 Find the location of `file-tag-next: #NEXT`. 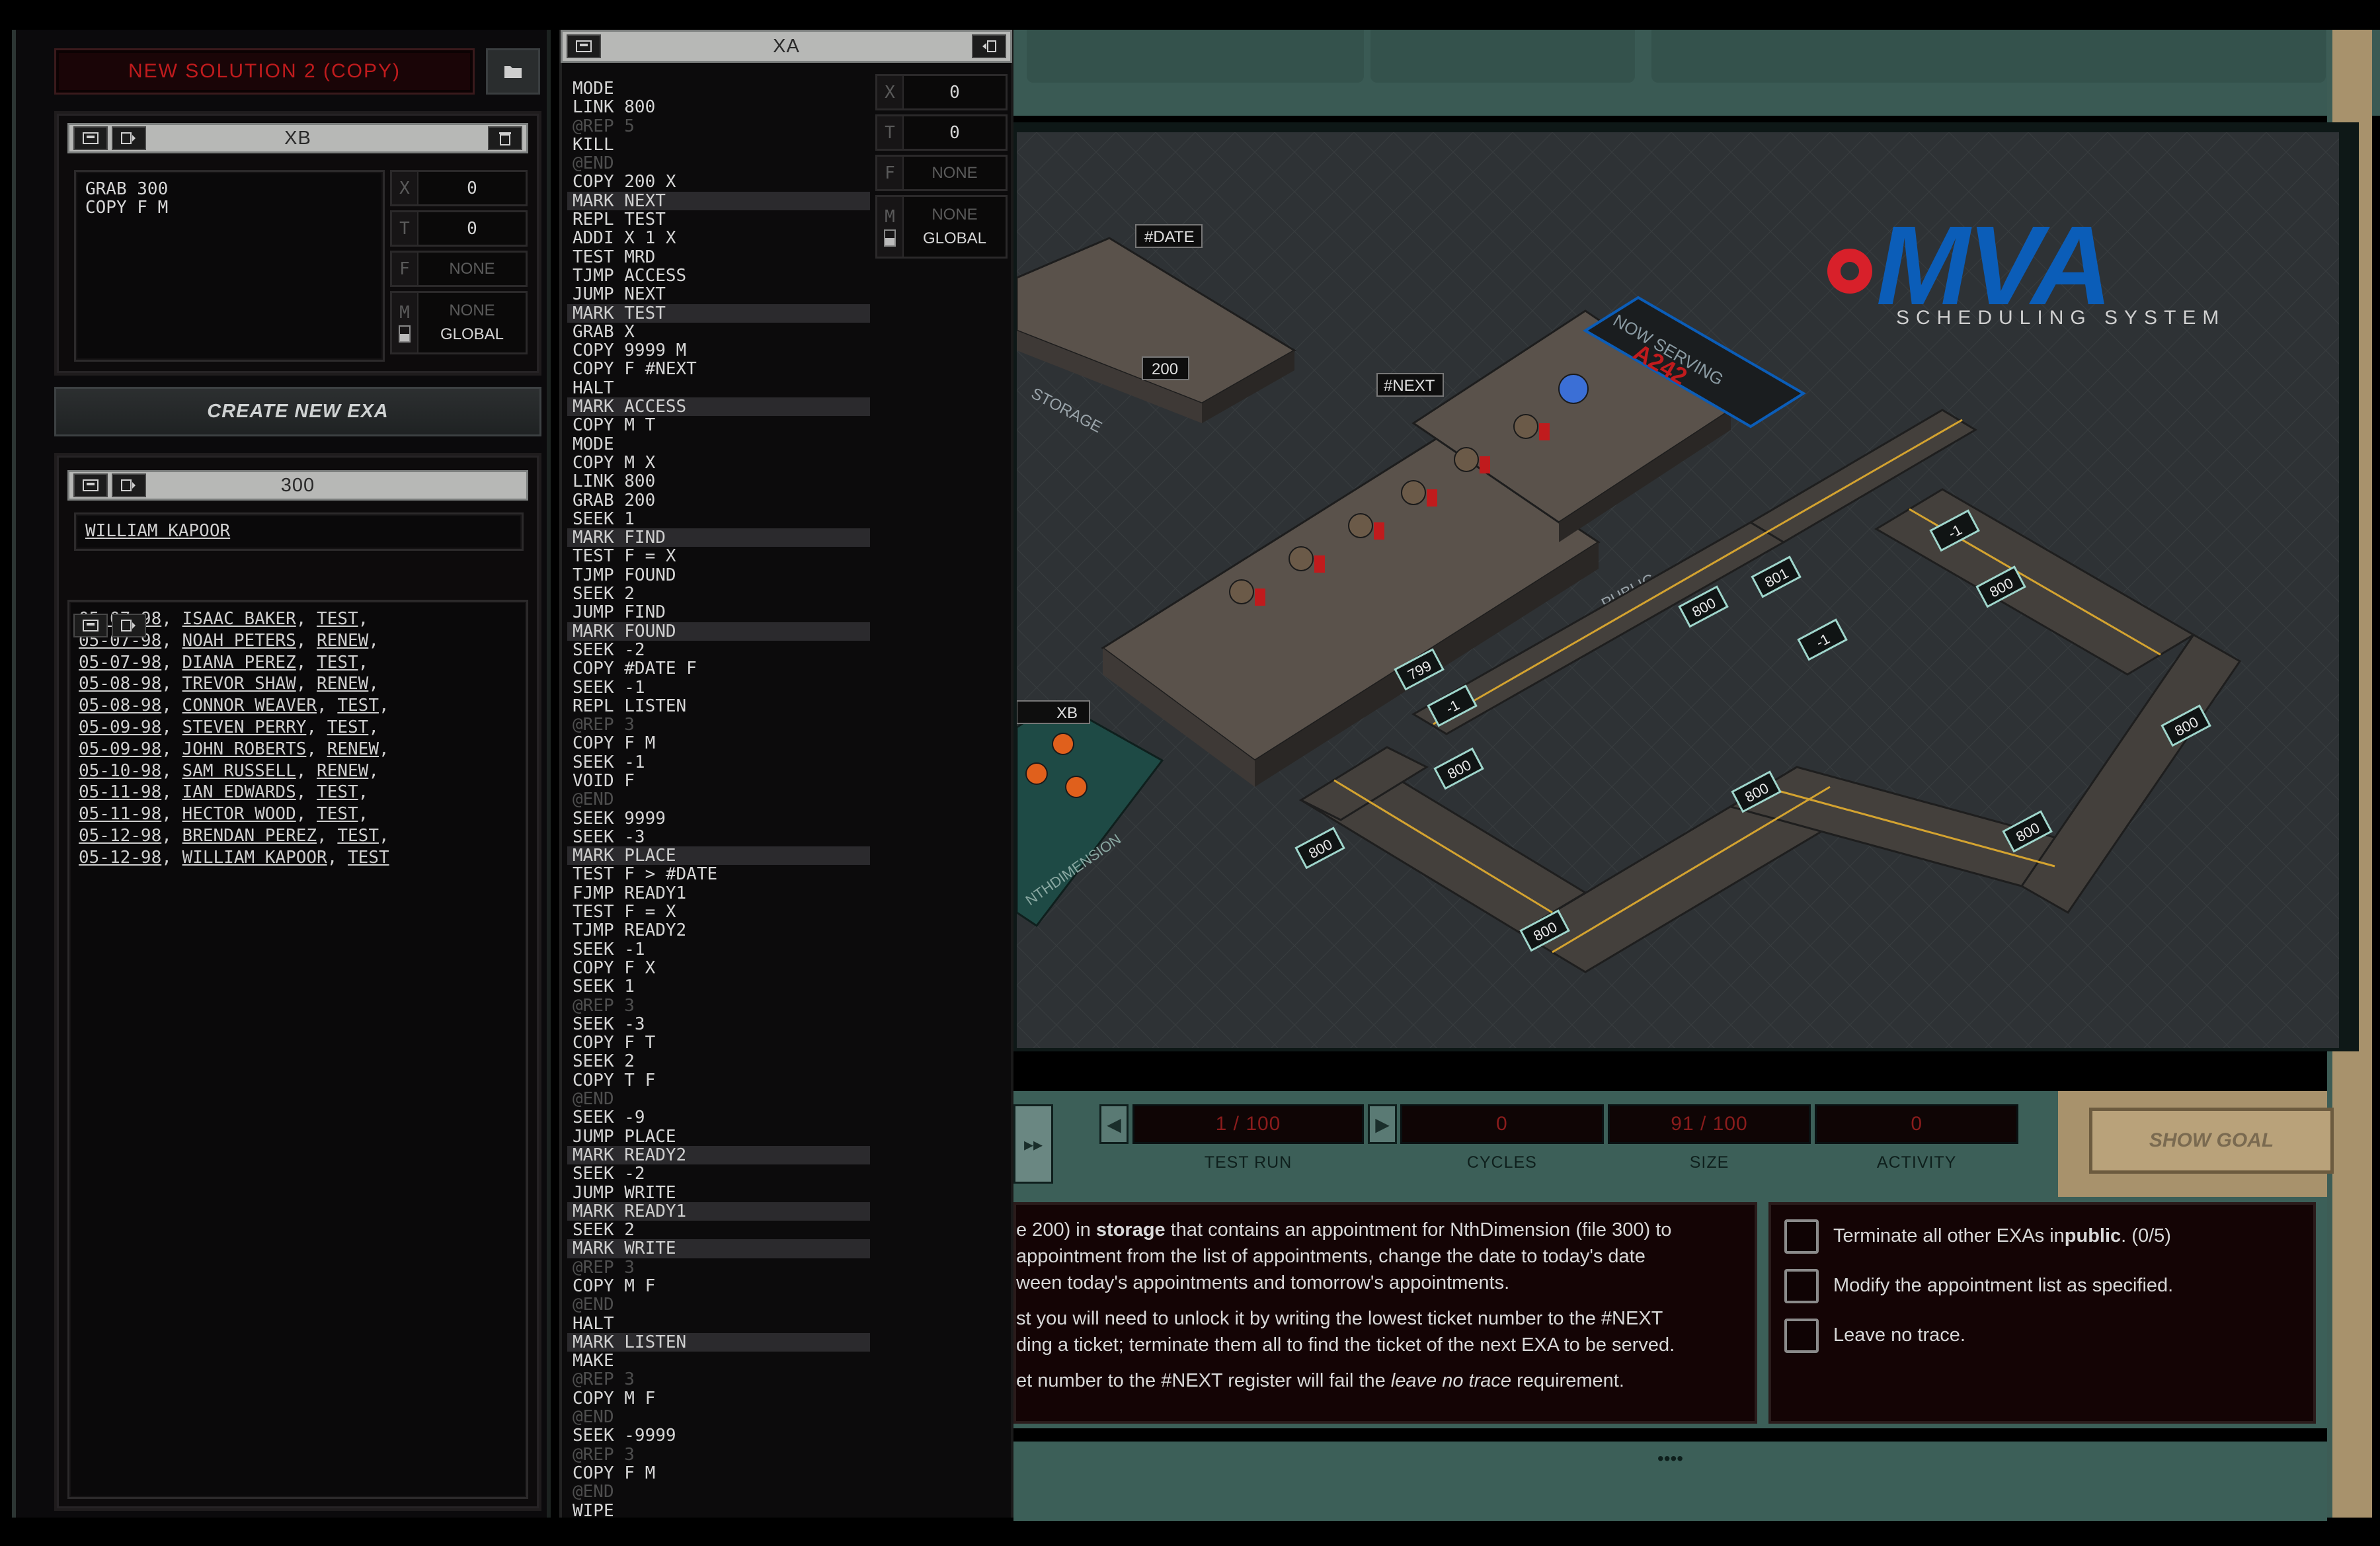

file-tag-next: #NEXT is located at coordinates (1410, 385).